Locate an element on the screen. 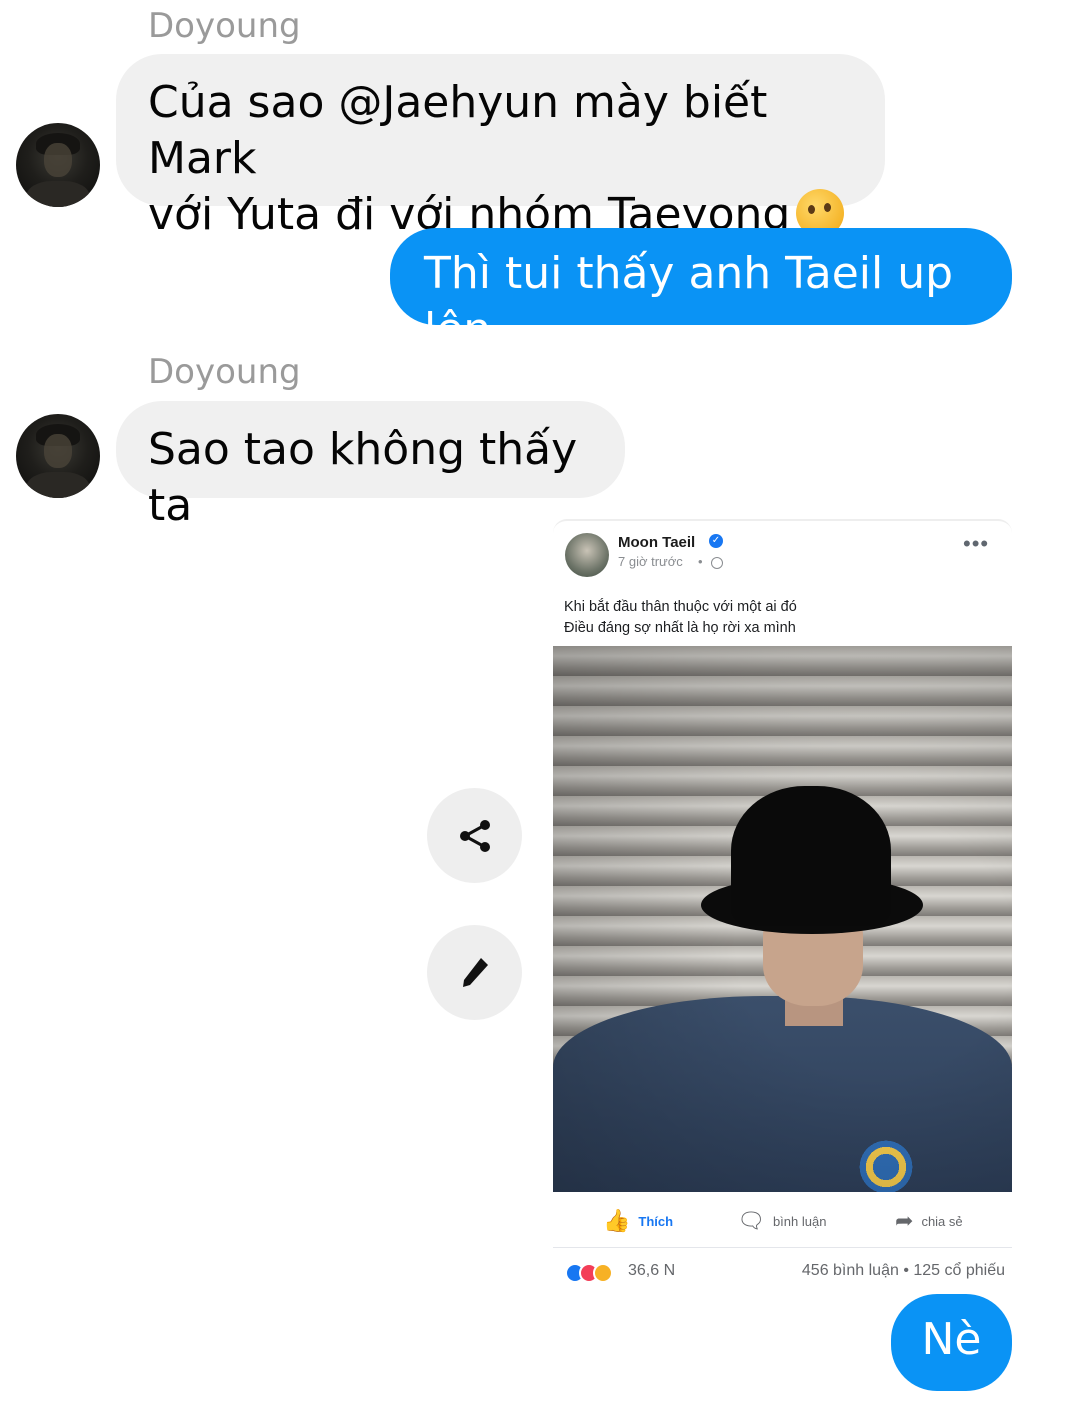  pencil-icon is located at coordinates (475, 972).